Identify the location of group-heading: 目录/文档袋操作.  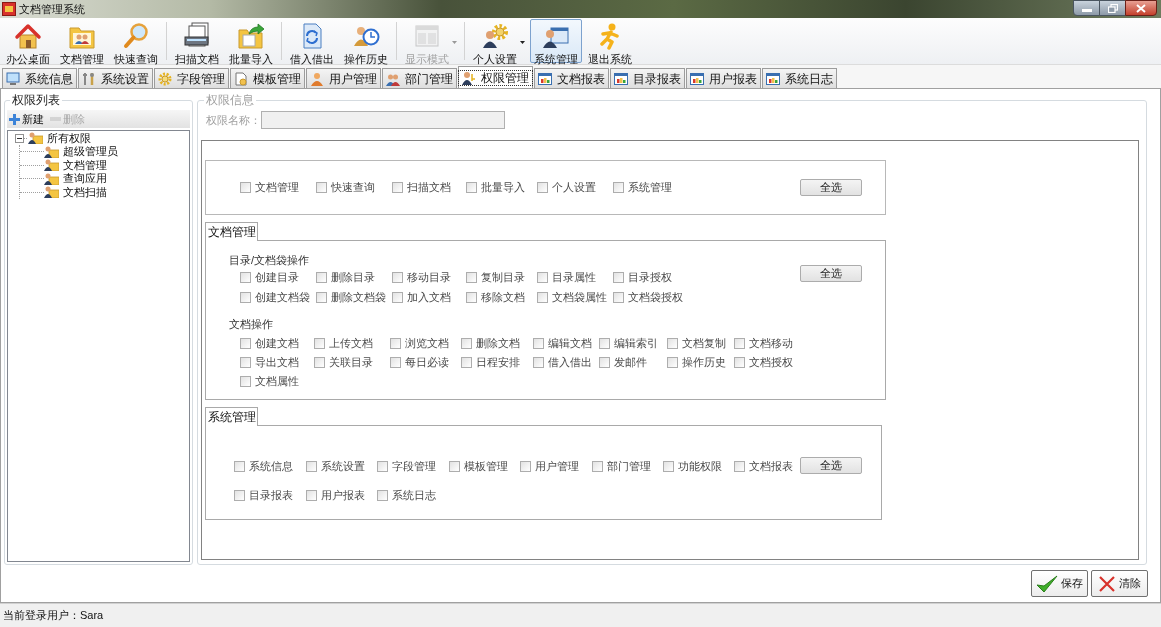
(270, 260).